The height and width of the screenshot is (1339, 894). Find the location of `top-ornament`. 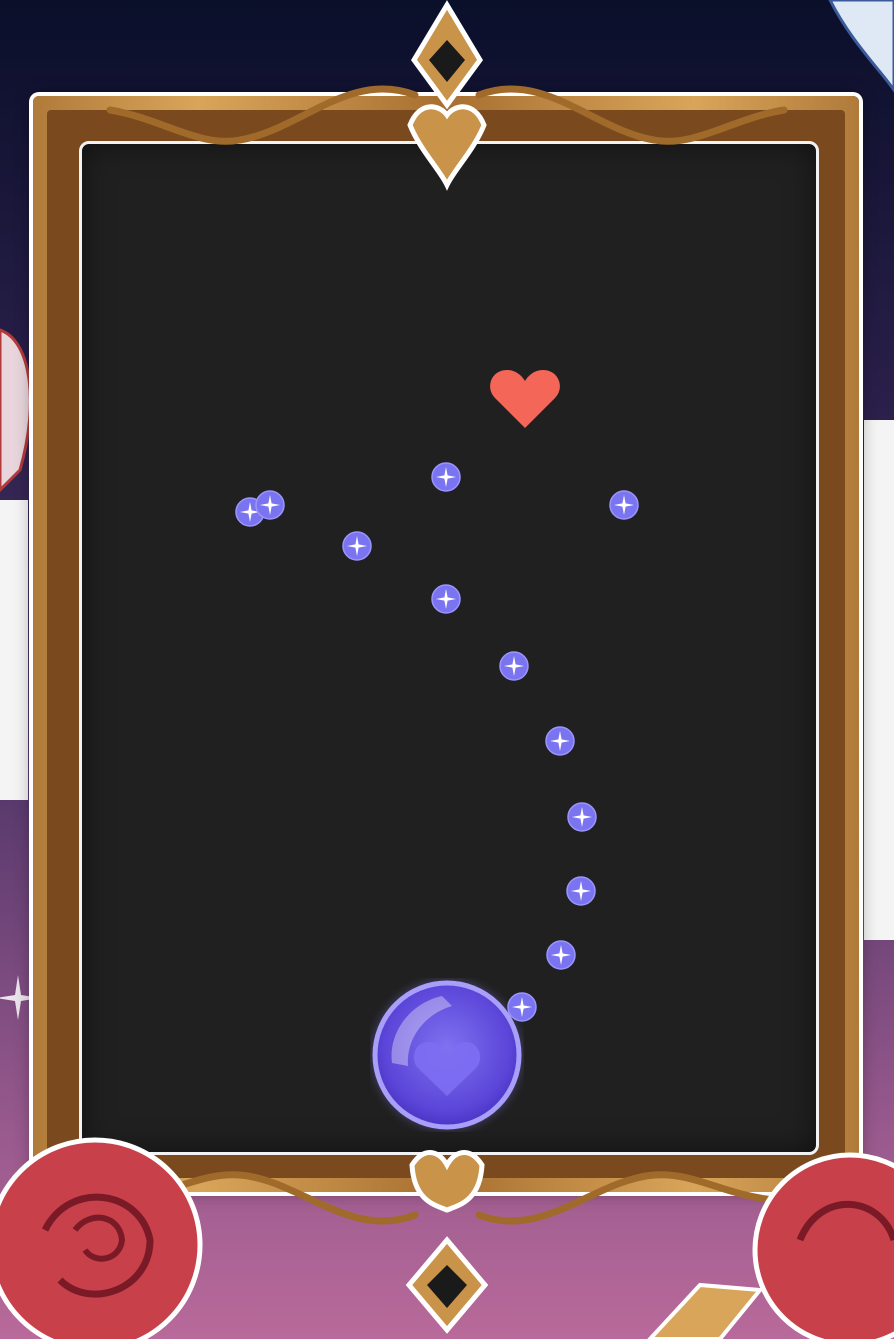

top-ornament is located at coordinates (447, 95).